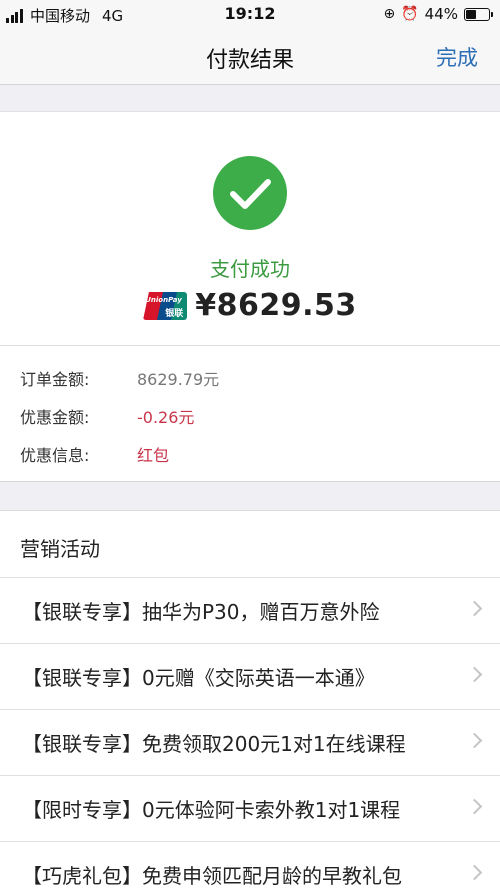 The image size is (500, 889). I want to click on list-item: 【银联专享】免费领取200元1对1在线课程, so click(250, 742).